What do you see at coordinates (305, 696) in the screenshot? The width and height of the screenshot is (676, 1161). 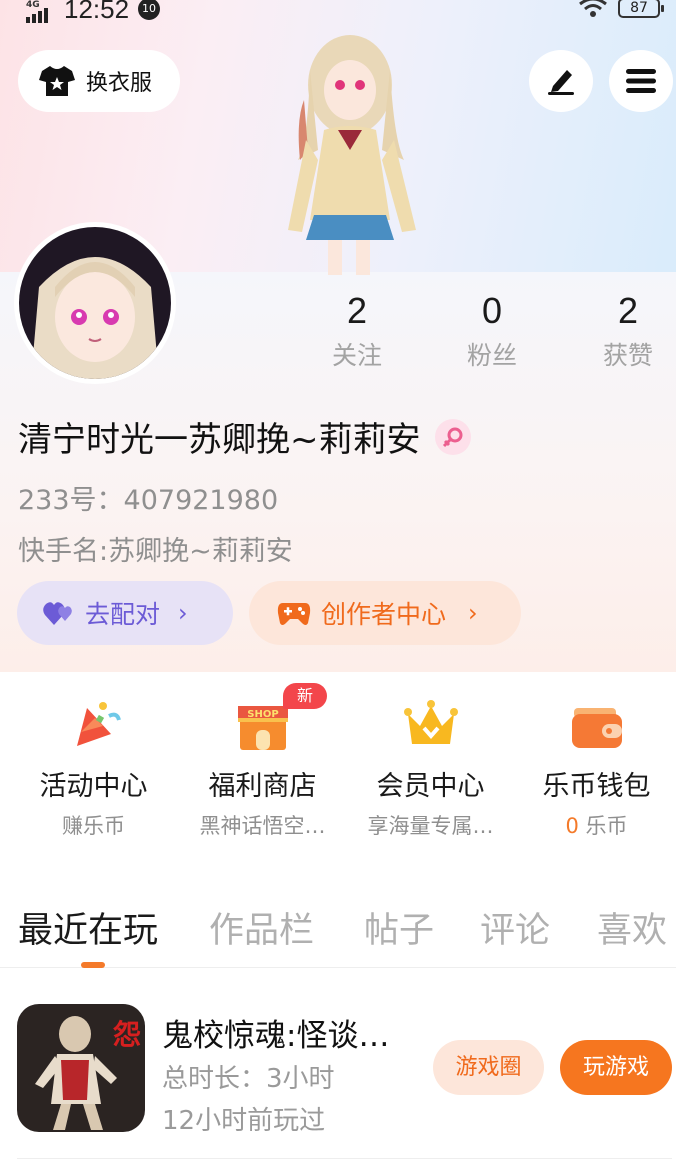 I see `new-badge: 新` at bounding box center [305, 696].